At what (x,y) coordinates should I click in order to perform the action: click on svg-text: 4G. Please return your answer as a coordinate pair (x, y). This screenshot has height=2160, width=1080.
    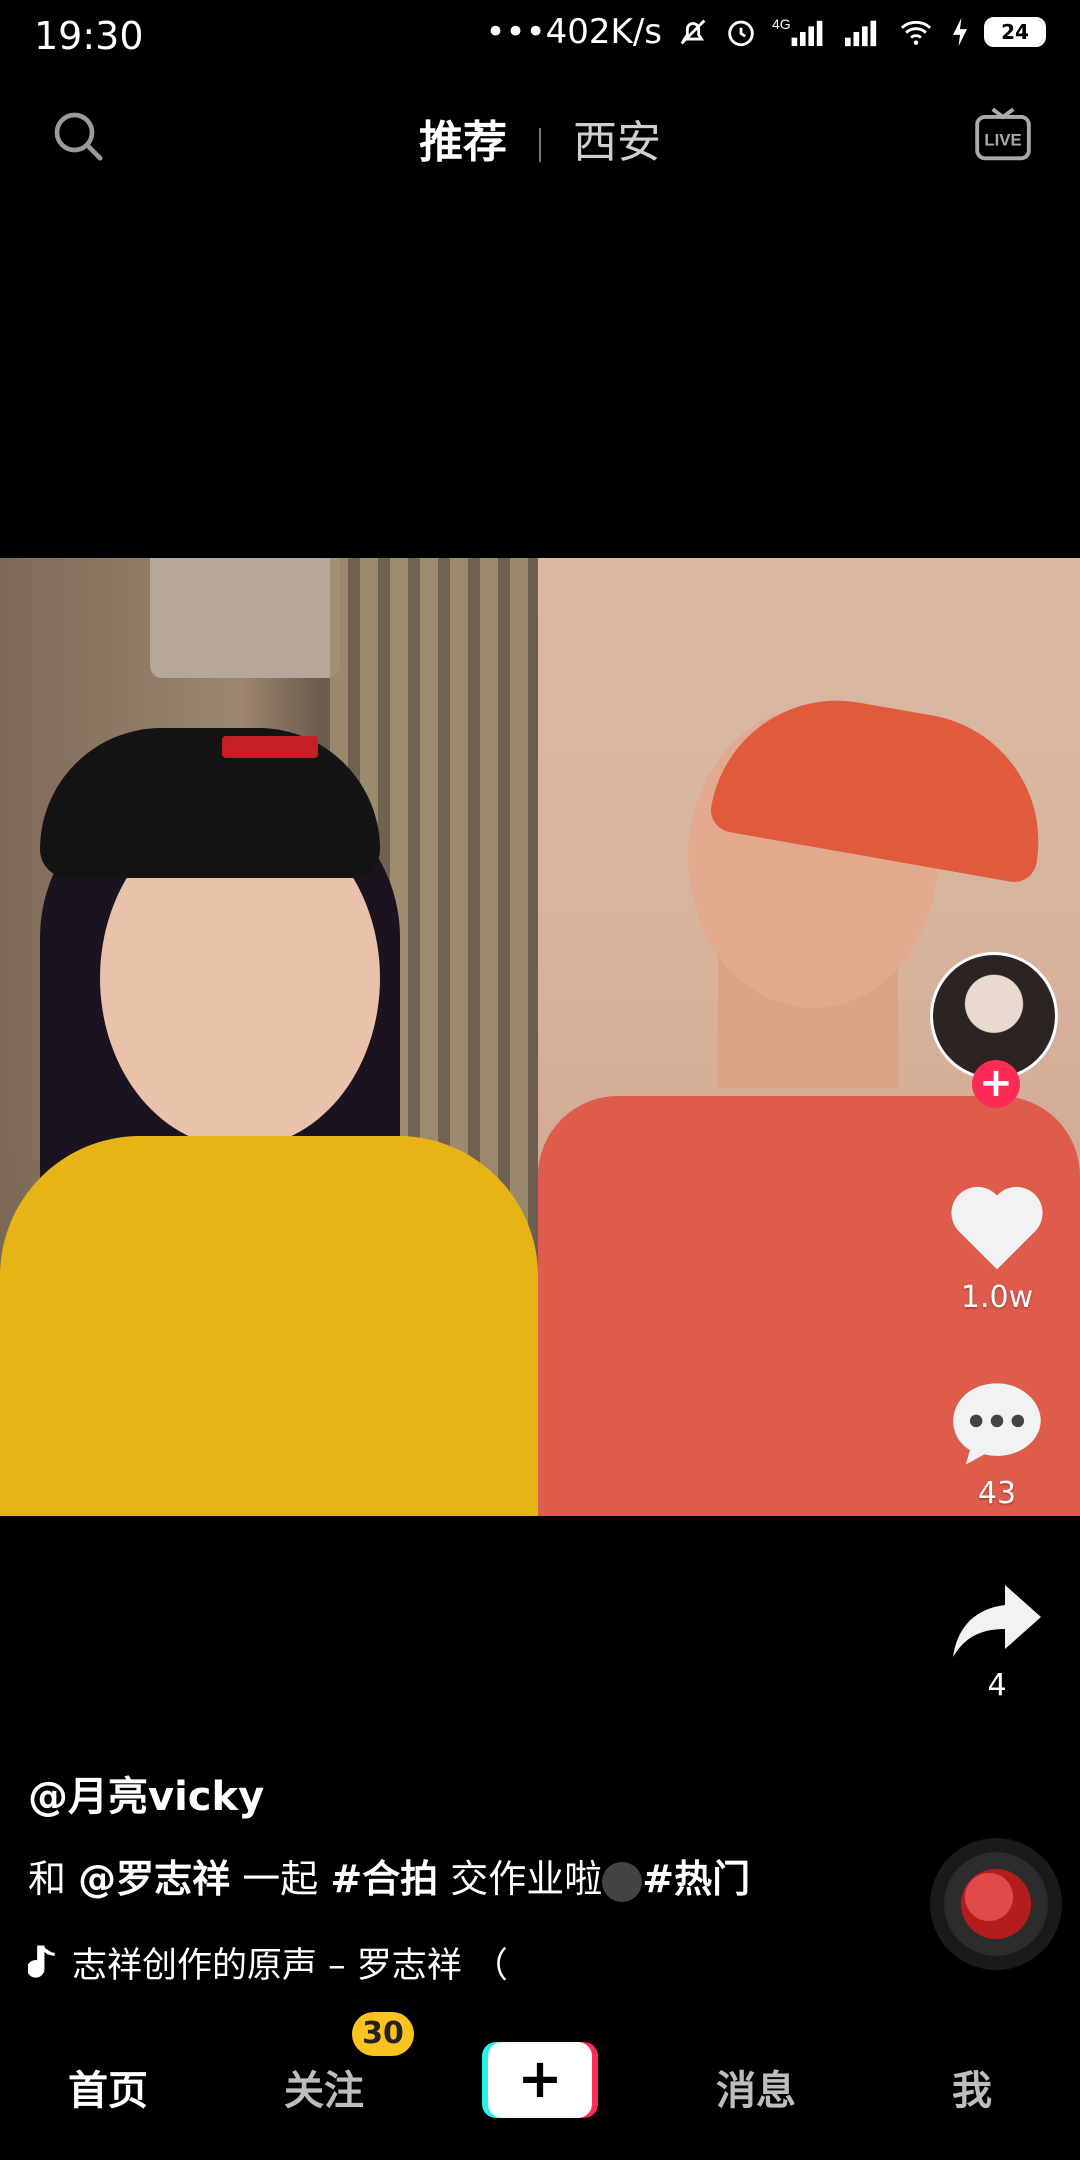
    Looking at the image, I should click on (781, 24).